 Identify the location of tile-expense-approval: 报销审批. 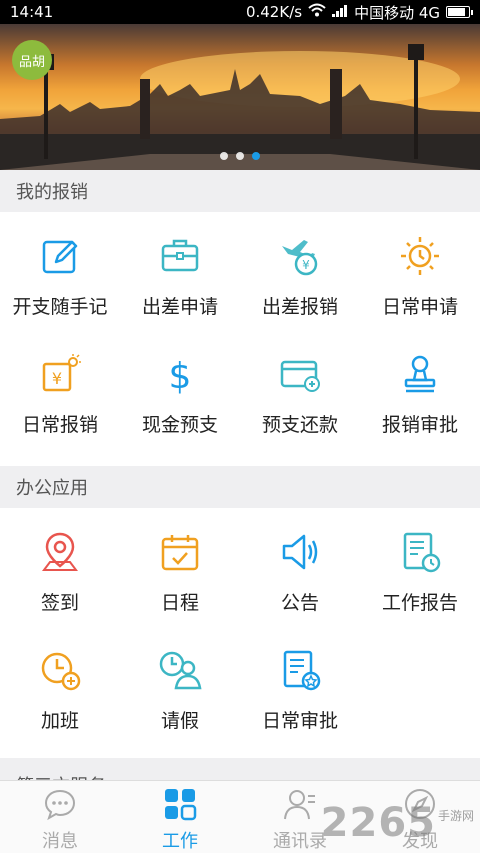
(420, 389).